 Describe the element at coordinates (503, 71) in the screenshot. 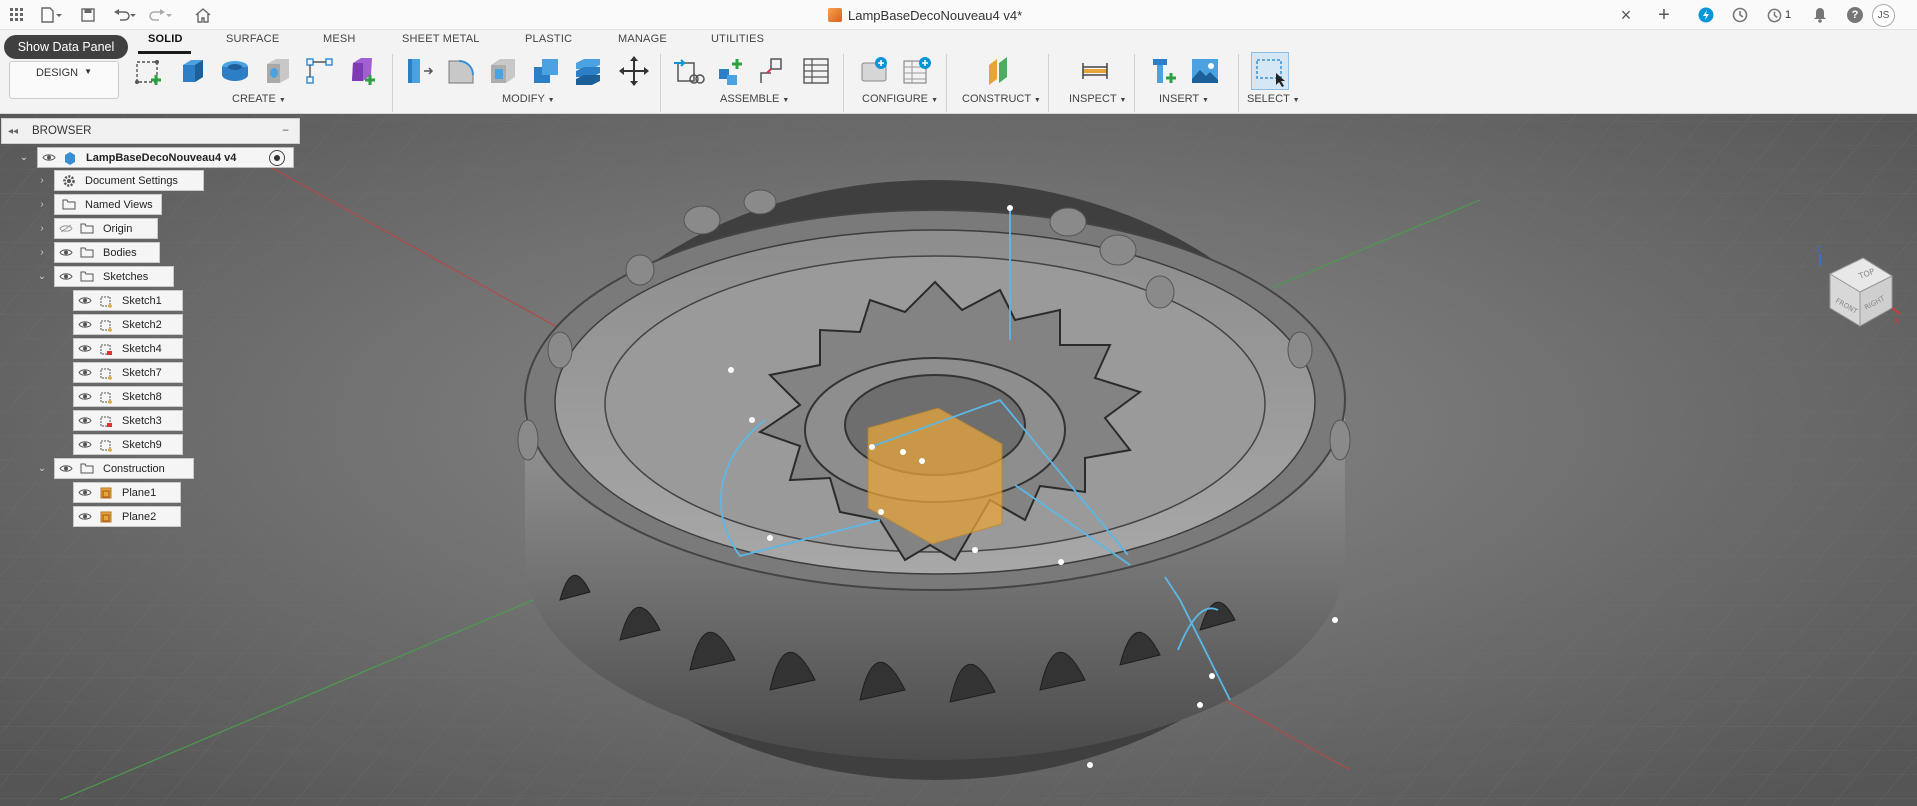

I see `shell-icon` at that location.